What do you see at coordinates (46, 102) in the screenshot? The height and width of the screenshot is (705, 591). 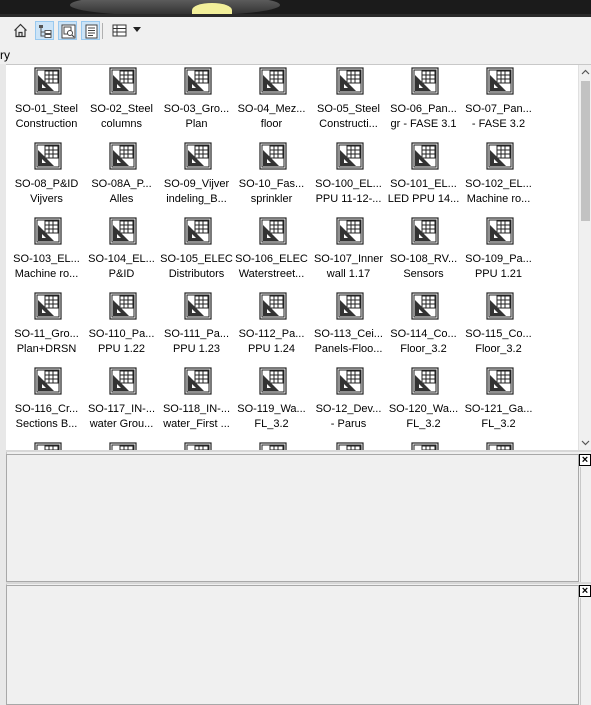 I see `sheet-item: SO-01_Steel Construction` at bounding box center [46, 102].